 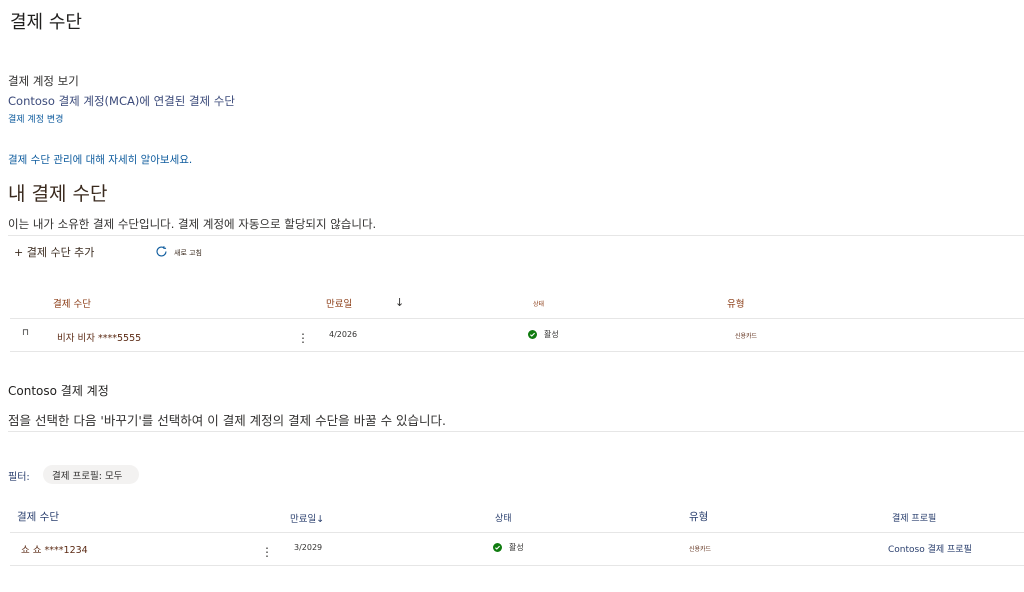 I want to click on filter-label: 필터:, so click(x=19, y=477).